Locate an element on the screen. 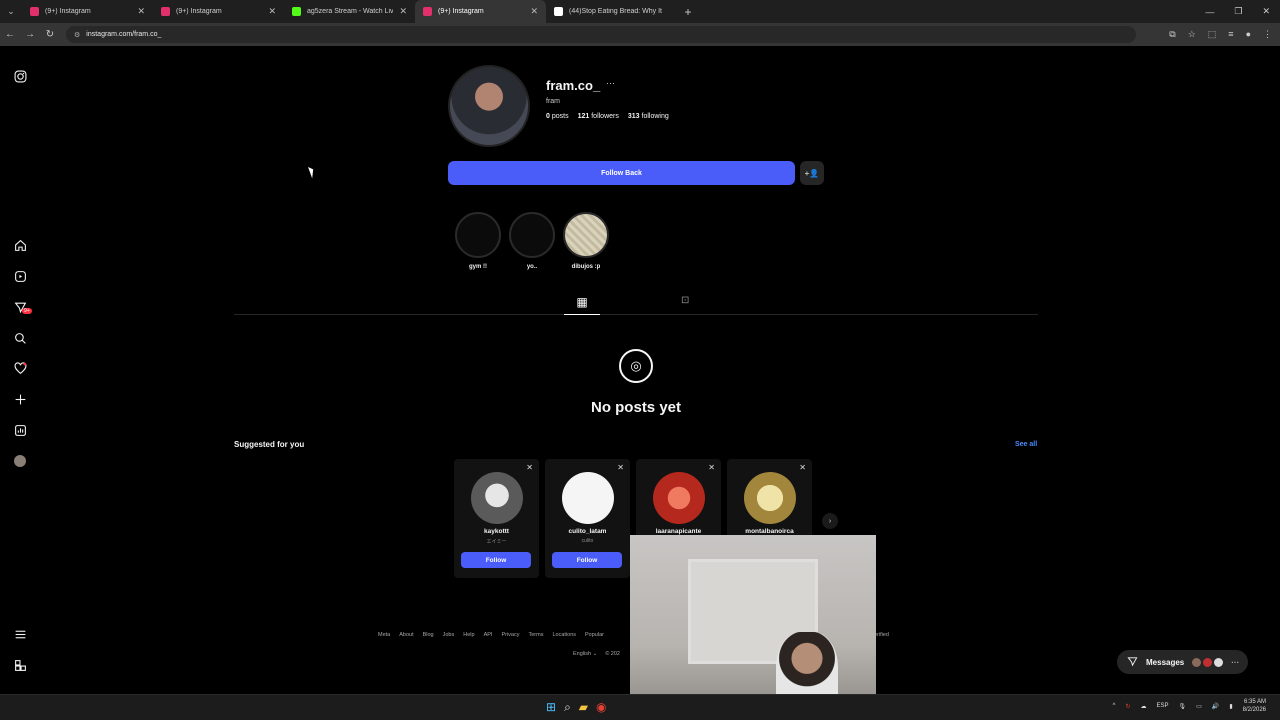  volume-icon: 🔊 is located at coordinates (1215, 706).